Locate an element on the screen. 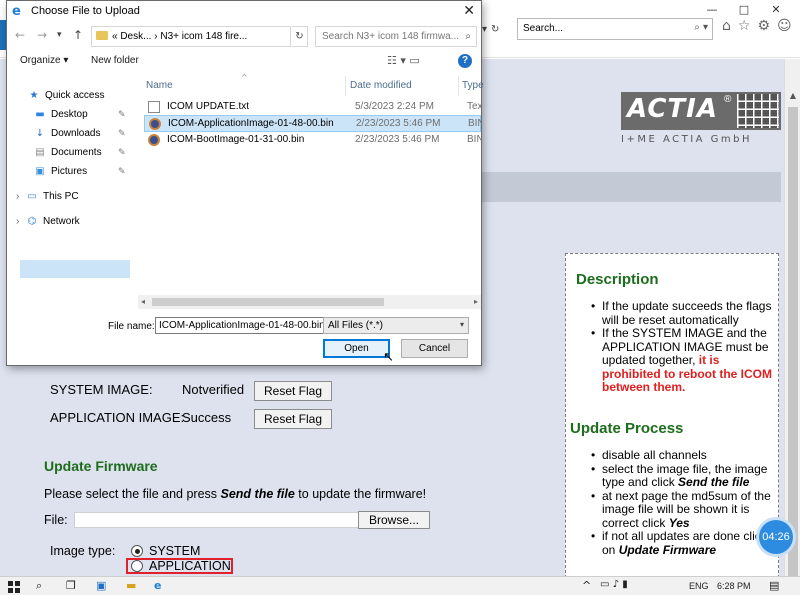  timer-badge: 04:26 is located at coordinates (776, 537).